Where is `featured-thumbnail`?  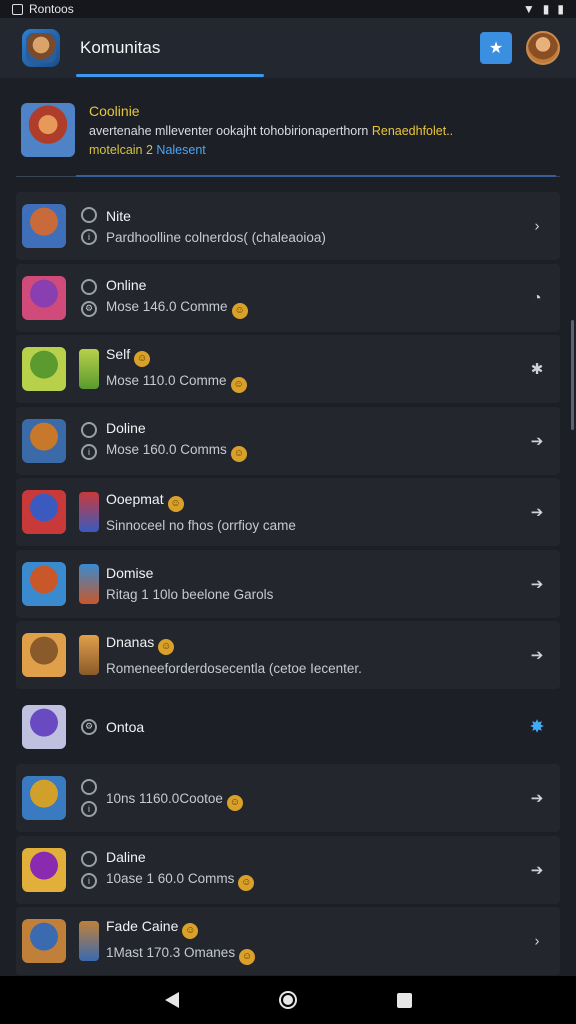 featured-thumbnail is located at coordinates (48, 130).